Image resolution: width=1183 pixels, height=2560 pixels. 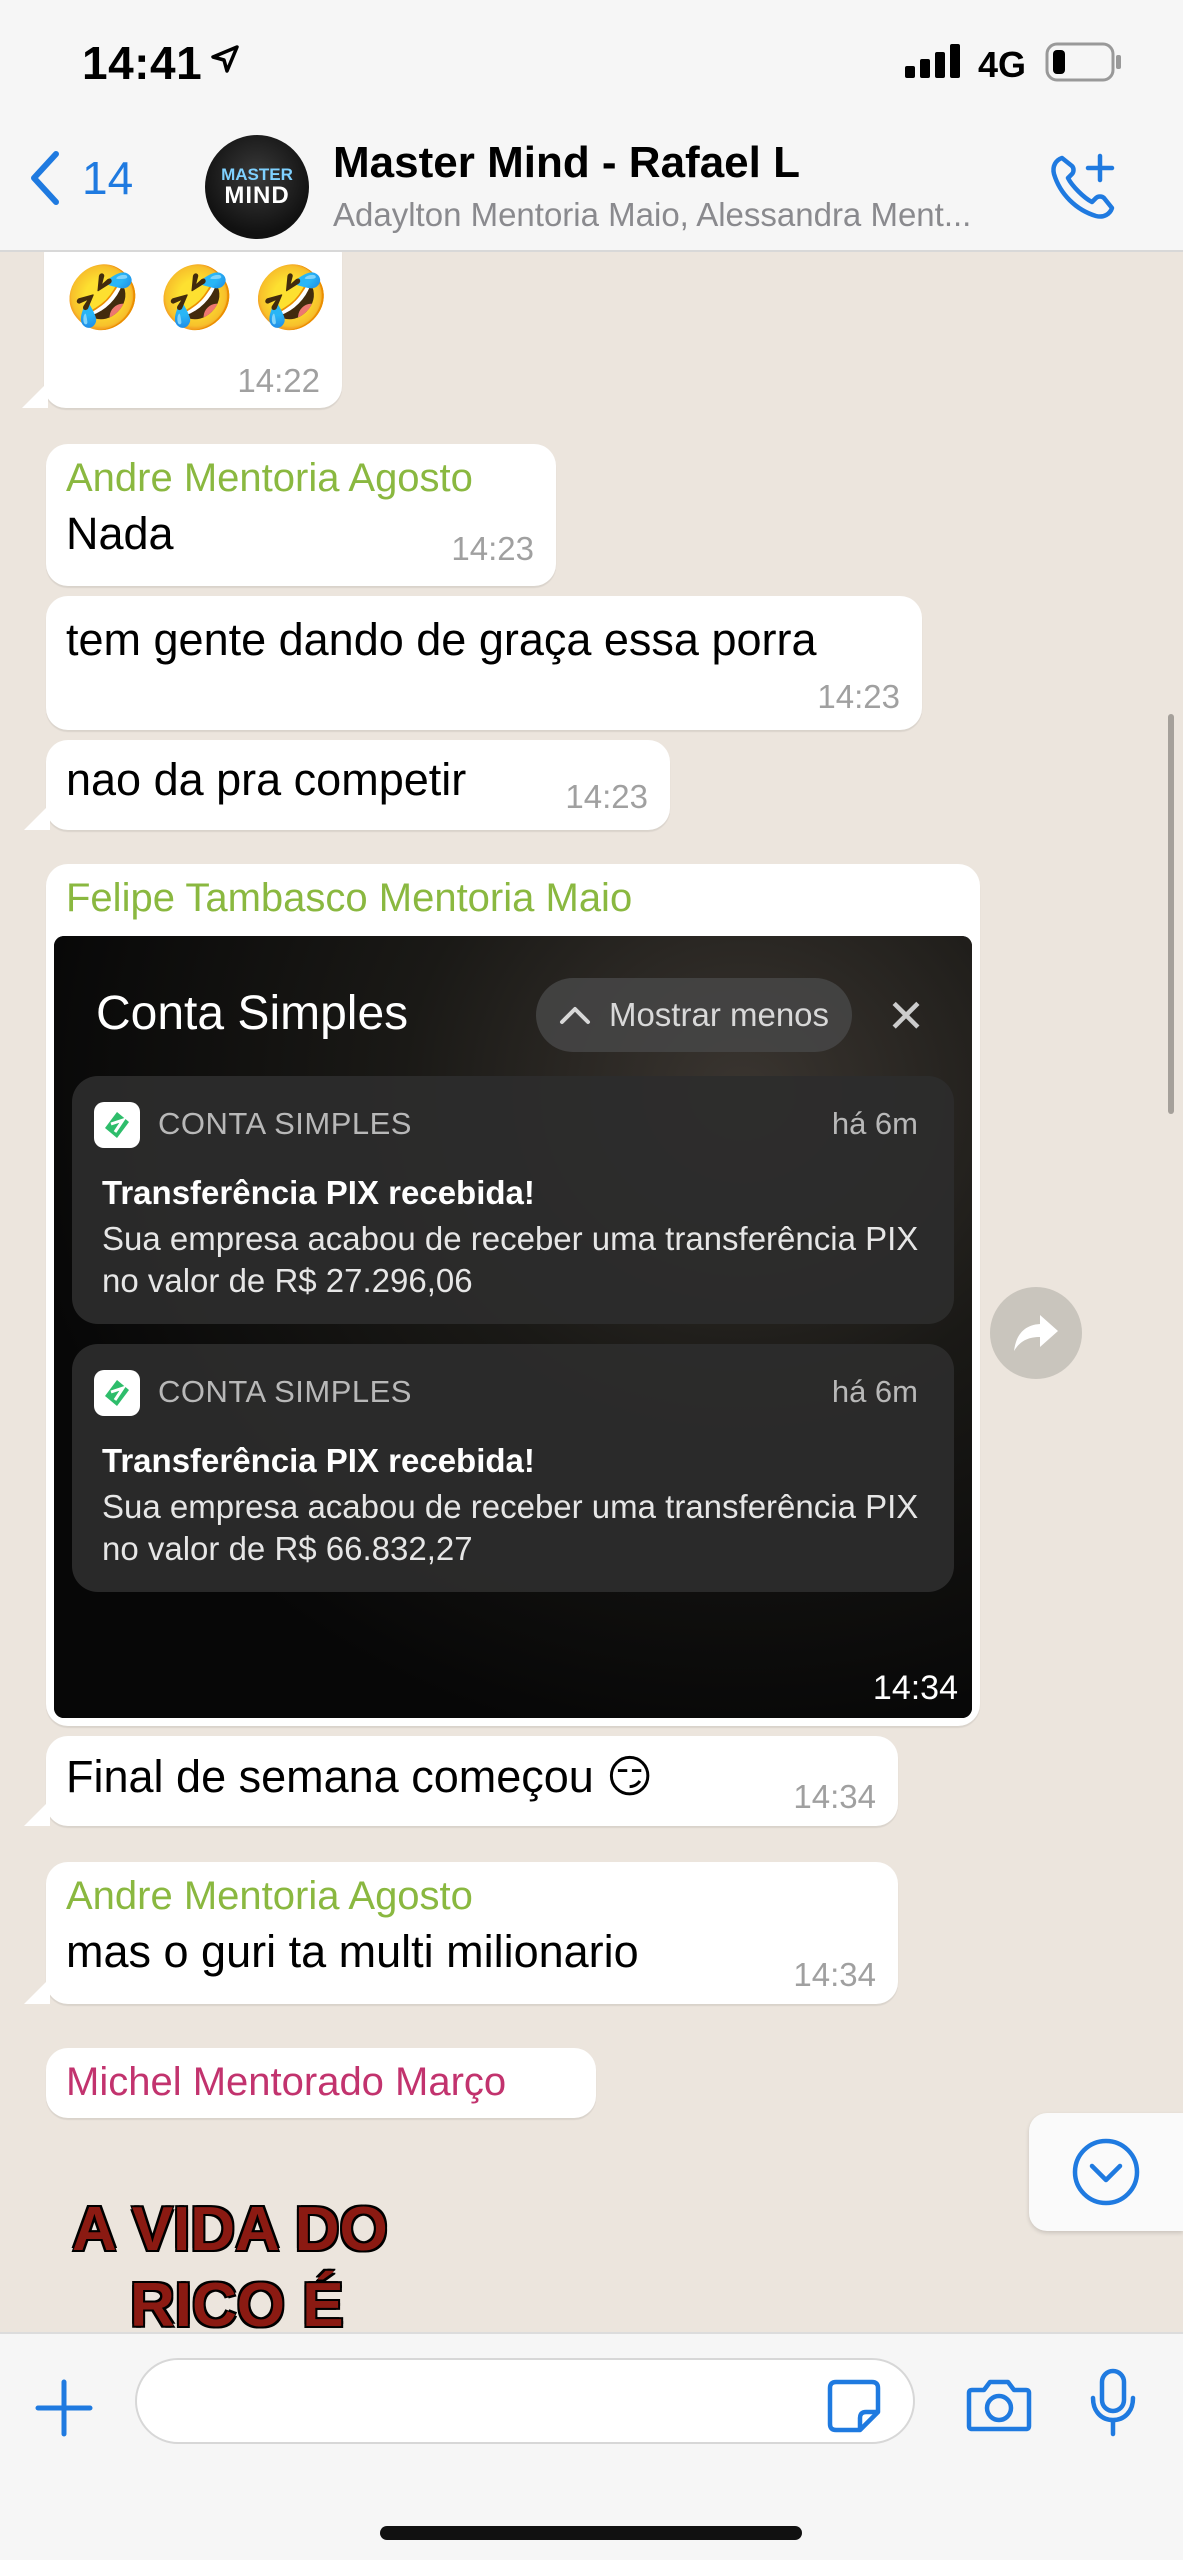 I want to click on add-call-button, so click(x=1083, y=189).